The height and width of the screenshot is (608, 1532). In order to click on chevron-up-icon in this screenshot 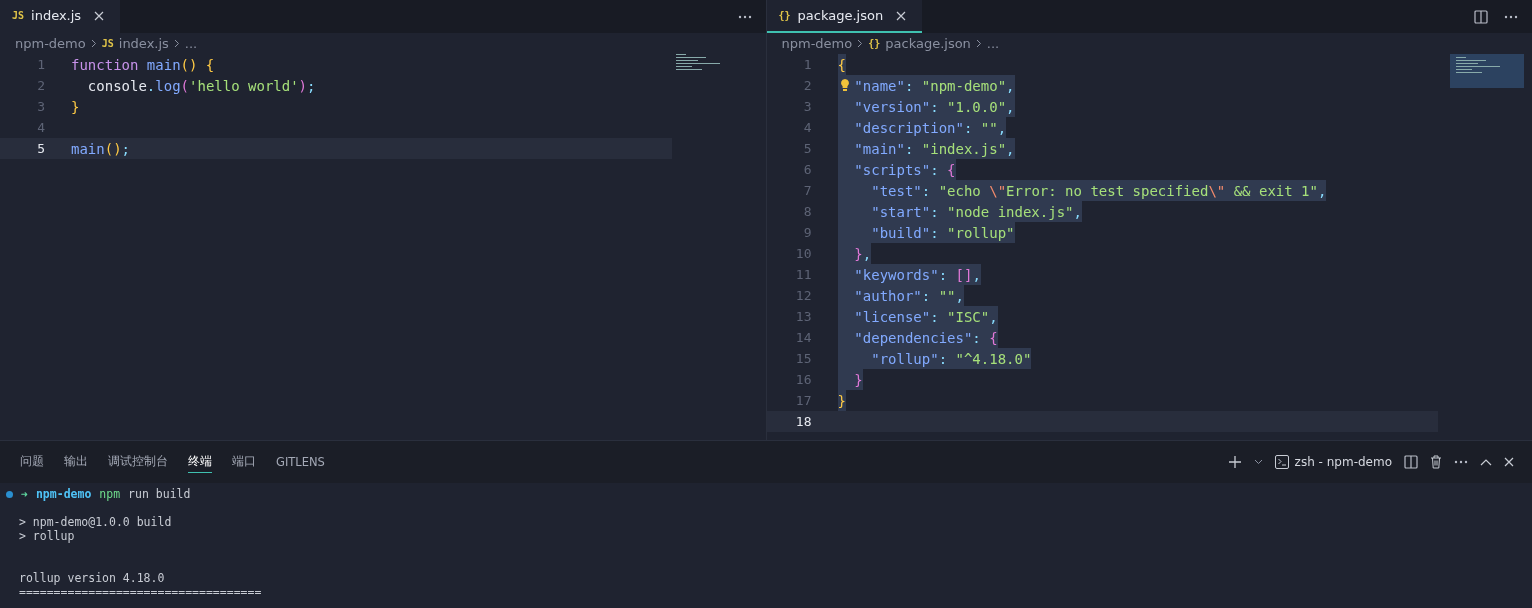, I will do `click(1486, 462)`.